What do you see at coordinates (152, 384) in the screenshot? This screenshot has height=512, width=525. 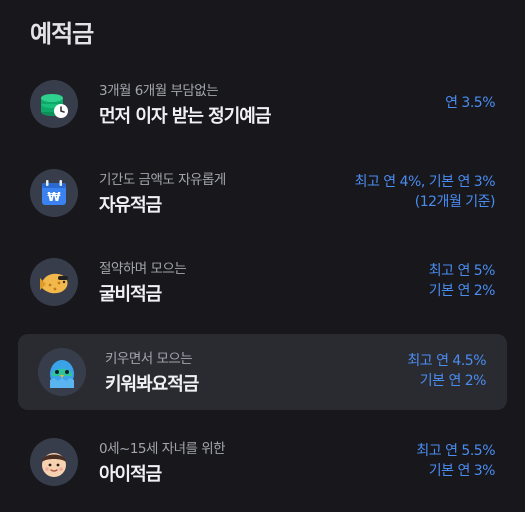 I see `product-title: 키워봐요적금` at bounding box center [152, 384].